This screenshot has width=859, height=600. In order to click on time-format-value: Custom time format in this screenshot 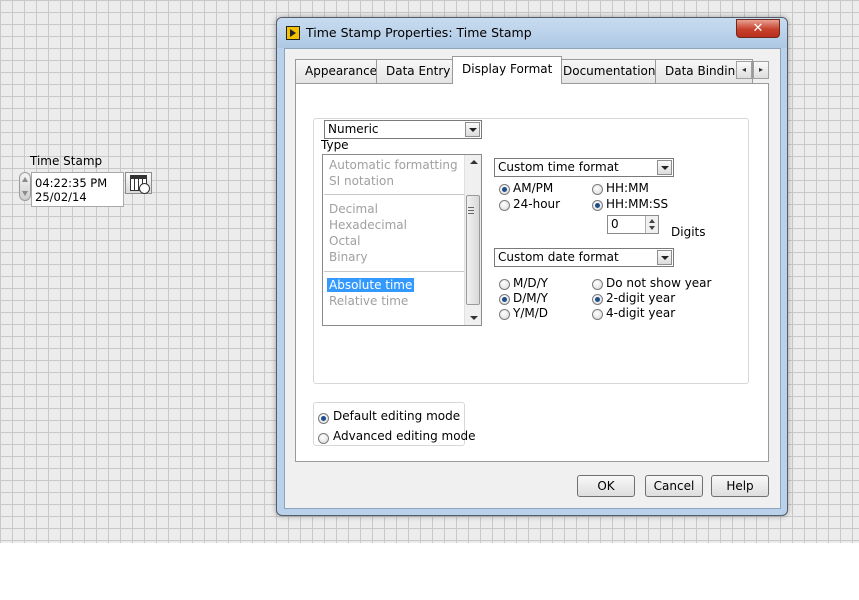, I will do `click(558, 167)`.